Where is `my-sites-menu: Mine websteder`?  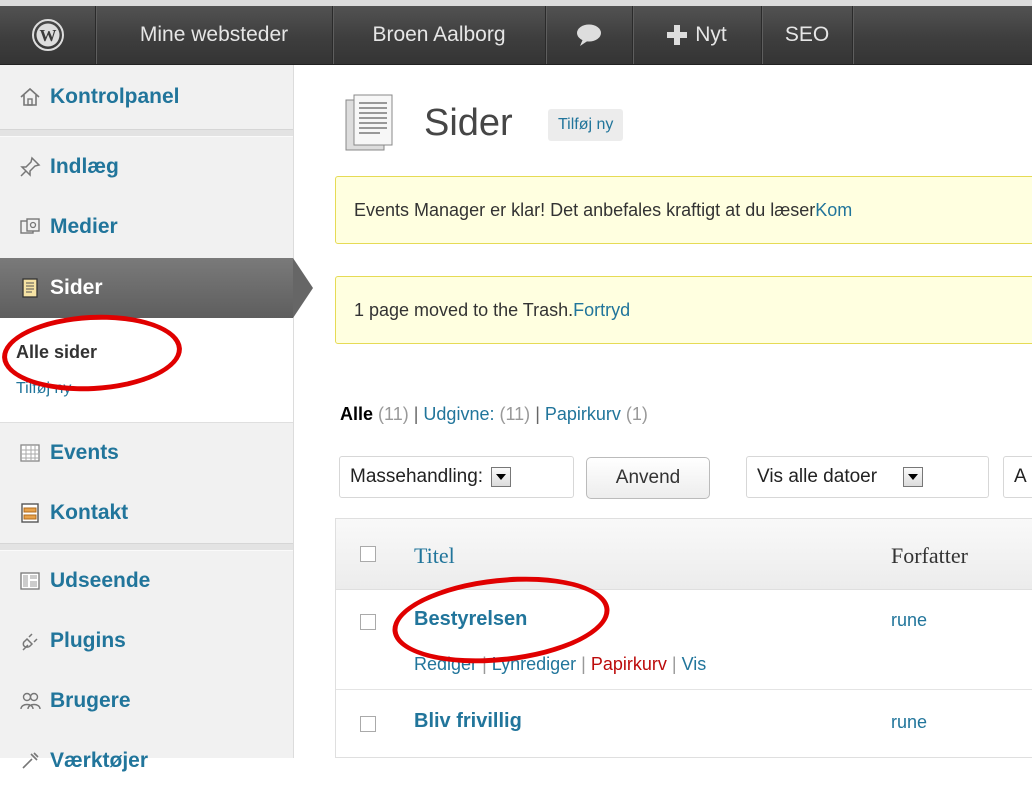 my-sites-menu: Mine websteder is located at coordinates (214, 35).